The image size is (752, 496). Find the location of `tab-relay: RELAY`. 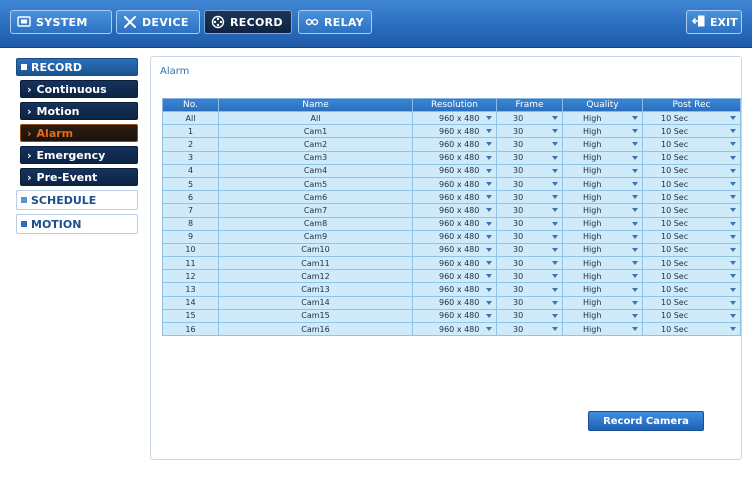

tab-relay: RELAY is located at coordinates (335, 22).